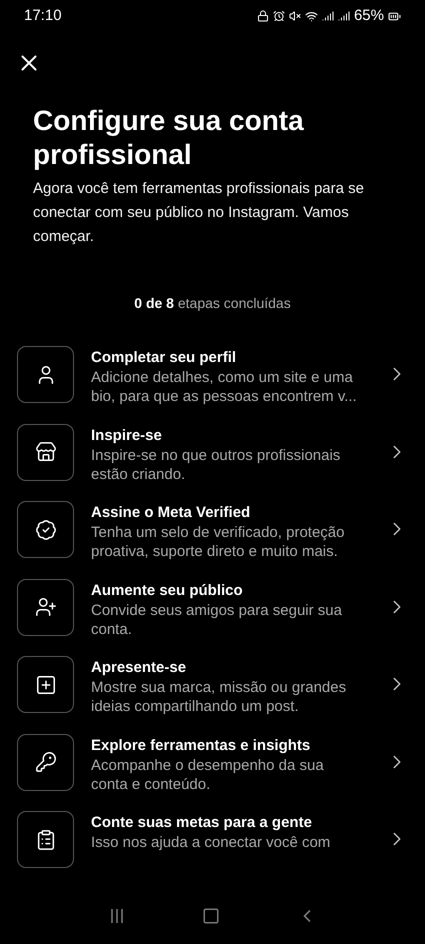 The width and height of the screenshot is (425, 944). I want to click on setup-step: Apresente-se Mostre sua marca, missão ou grandes ideias compartilhando um post., so click(212, 695).